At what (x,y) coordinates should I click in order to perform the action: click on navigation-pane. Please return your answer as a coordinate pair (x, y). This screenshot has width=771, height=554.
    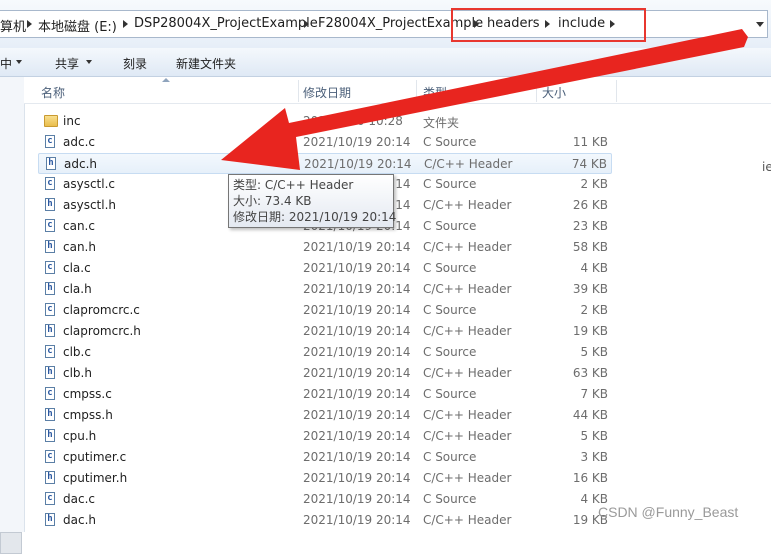
    Looking at the image, I should click on (12, 315).